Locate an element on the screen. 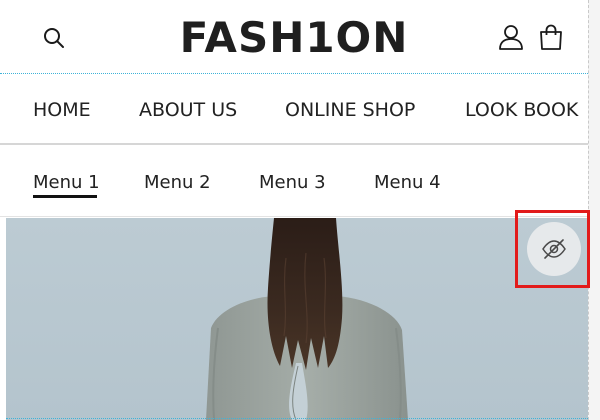 Image resolution: width=600 pixels, height=420 pixels. search-button is located at coordinates (54, 38).